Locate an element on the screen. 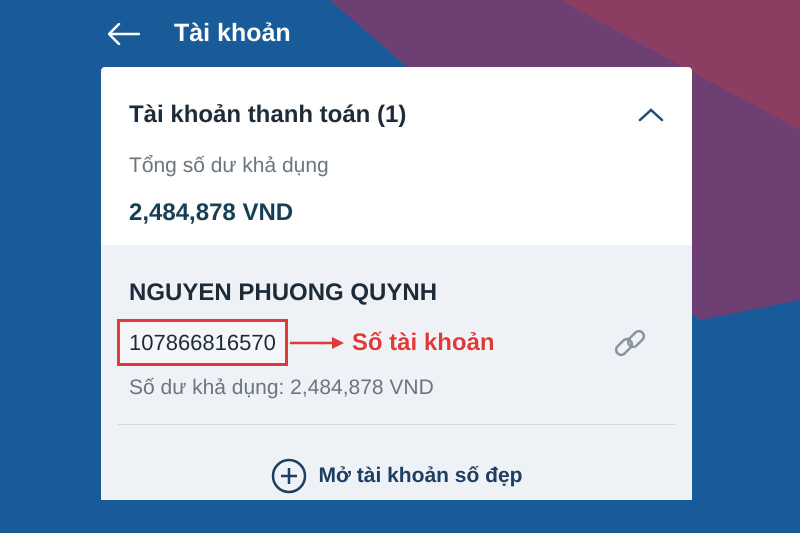 This screenshot has width=800, height=533. back-icon is located at coordinates (124, 33).